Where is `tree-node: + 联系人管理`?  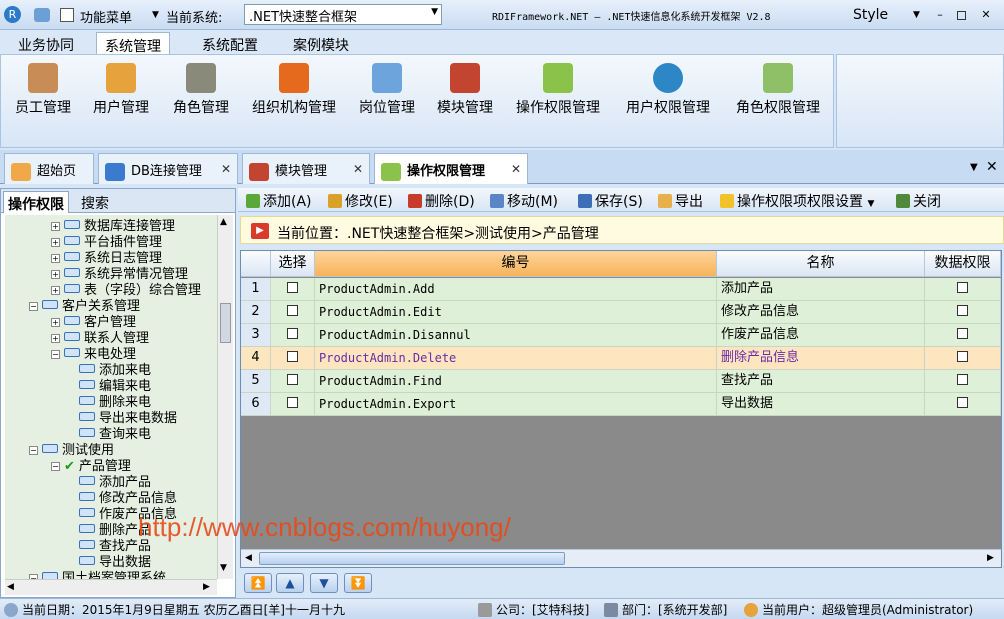
tree-node: + 联系人管理 is located at coordinates (100, 339).